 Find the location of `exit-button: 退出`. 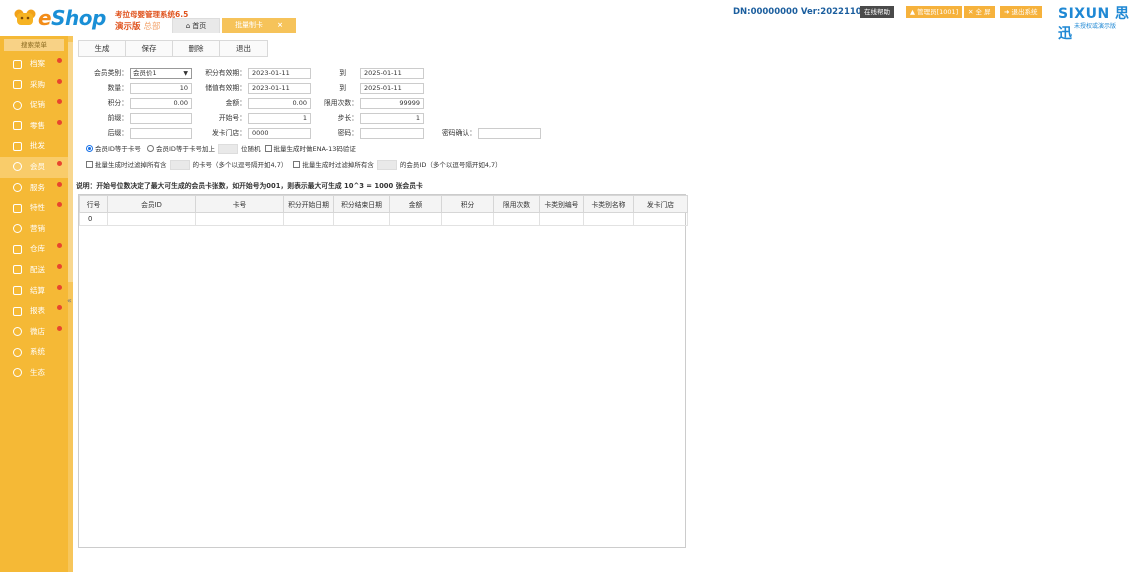

exit-button: 退出 is located at coordinates (243, 48).